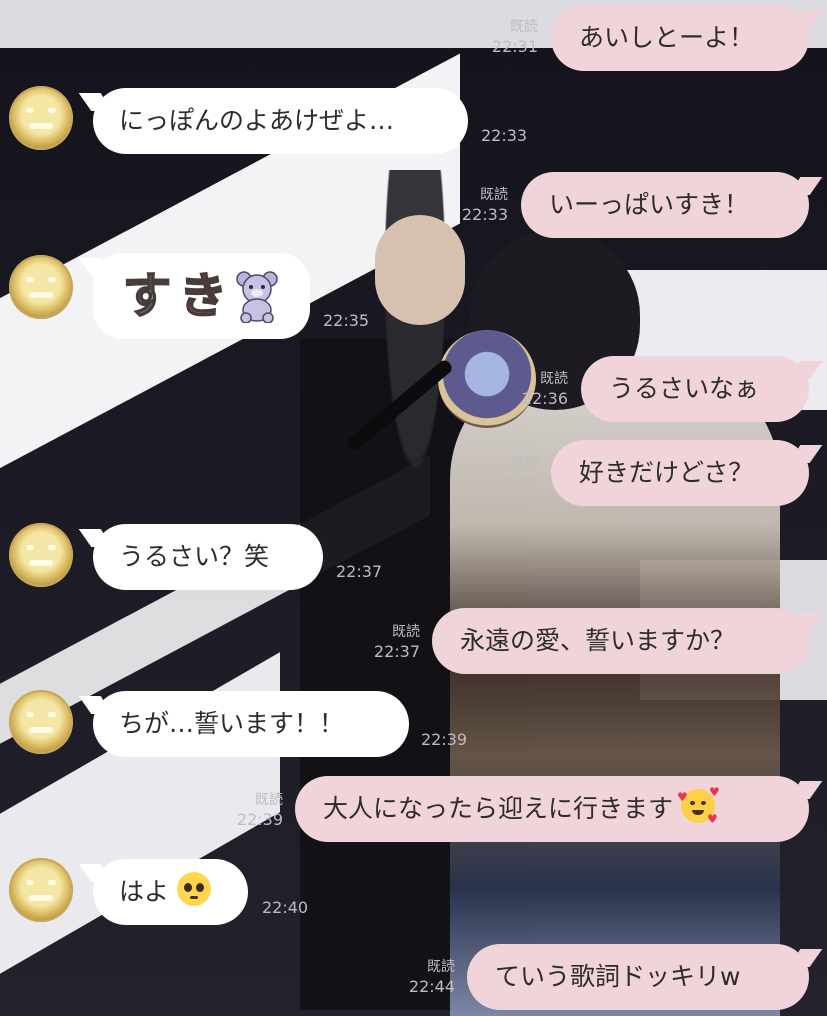  I want to click on smiling-face-with-hearts-icon: ♥ ♥ ♥, so click(698, 805).